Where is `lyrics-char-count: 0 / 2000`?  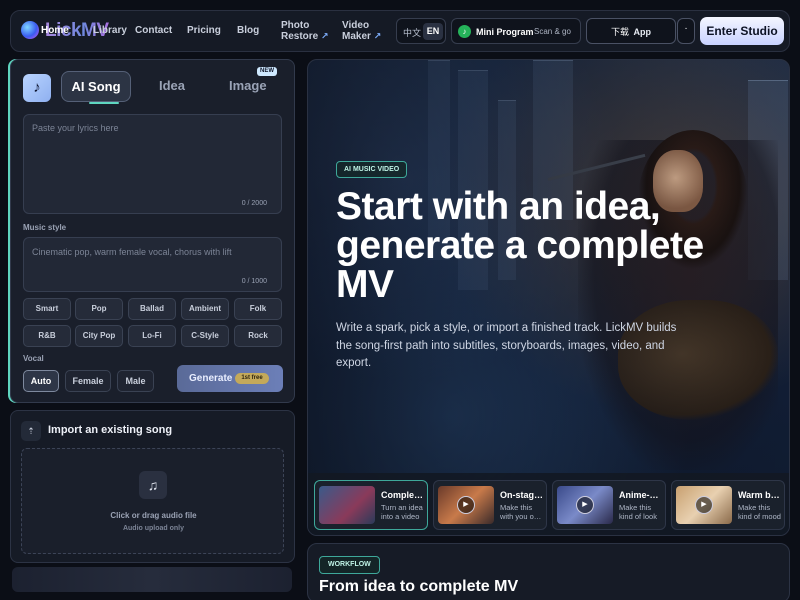 lyrics-char-count: 0 / 2000 is located at coordinates (254, 203).